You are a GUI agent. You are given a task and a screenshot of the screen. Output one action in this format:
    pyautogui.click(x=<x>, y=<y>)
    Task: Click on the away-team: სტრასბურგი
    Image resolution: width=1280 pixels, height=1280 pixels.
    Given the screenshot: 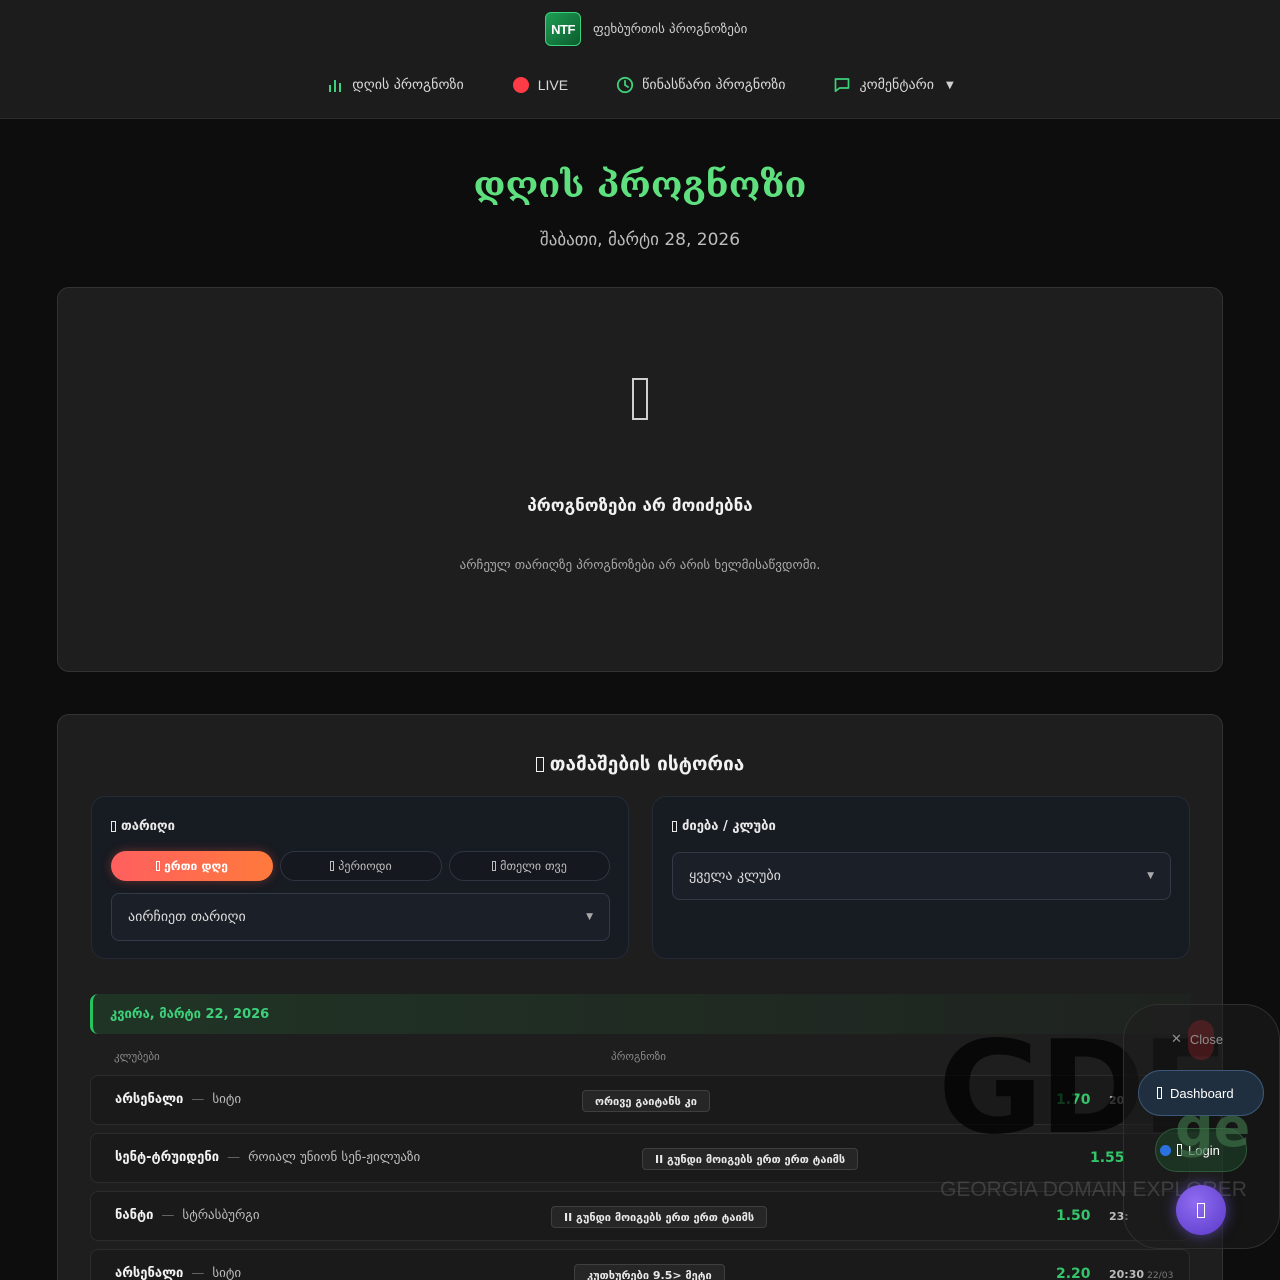 What is the action you would take?
    pyautogui.click(x=221, y=1215)
    